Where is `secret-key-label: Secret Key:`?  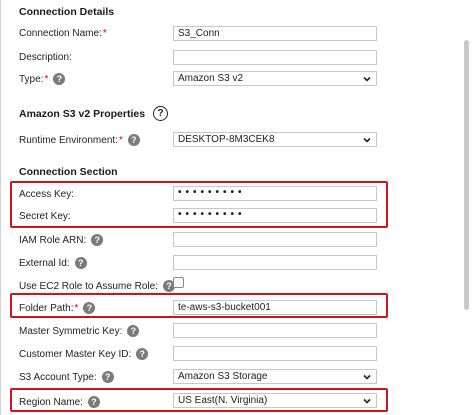
secret-key-label: Secret Key: is located at coordinates (45, 216).